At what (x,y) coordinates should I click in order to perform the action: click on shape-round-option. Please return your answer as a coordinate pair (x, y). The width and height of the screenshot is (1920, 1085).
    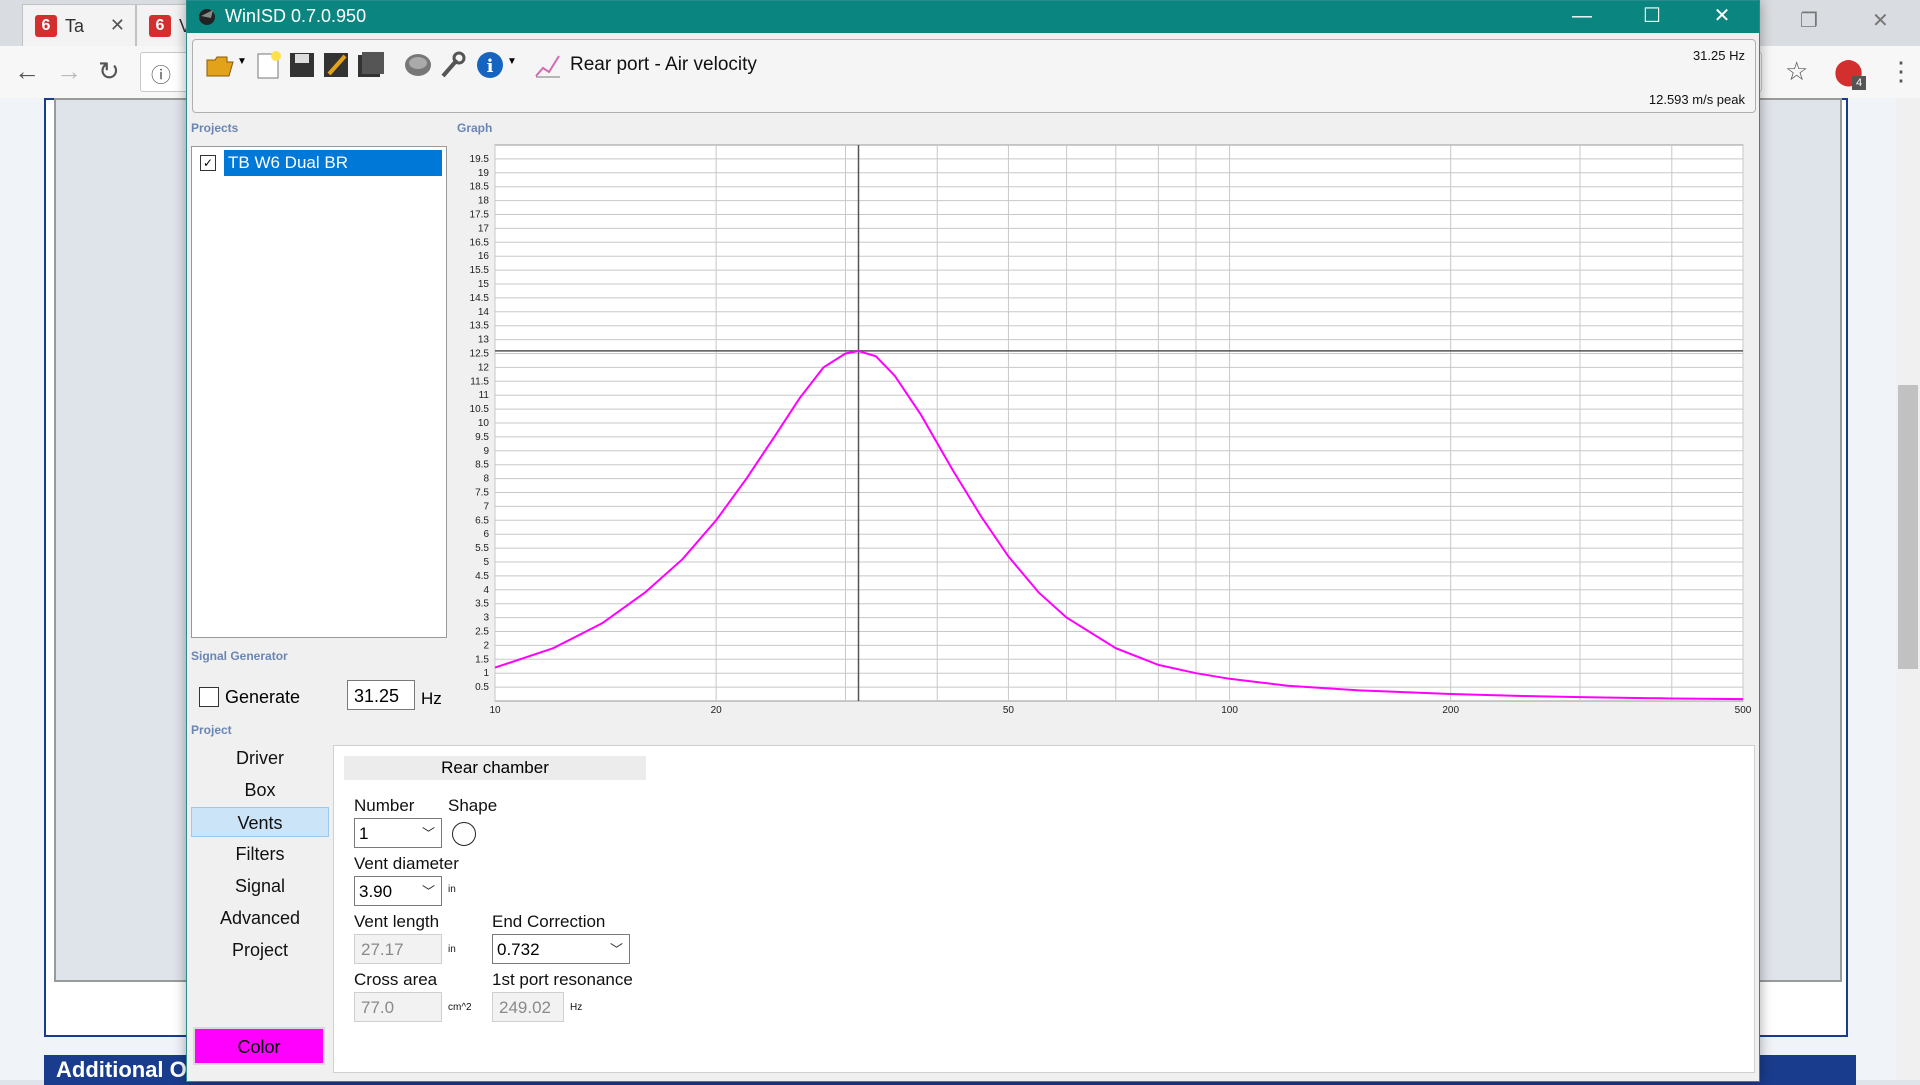
    Looking at the image, I should click on (464, 834).